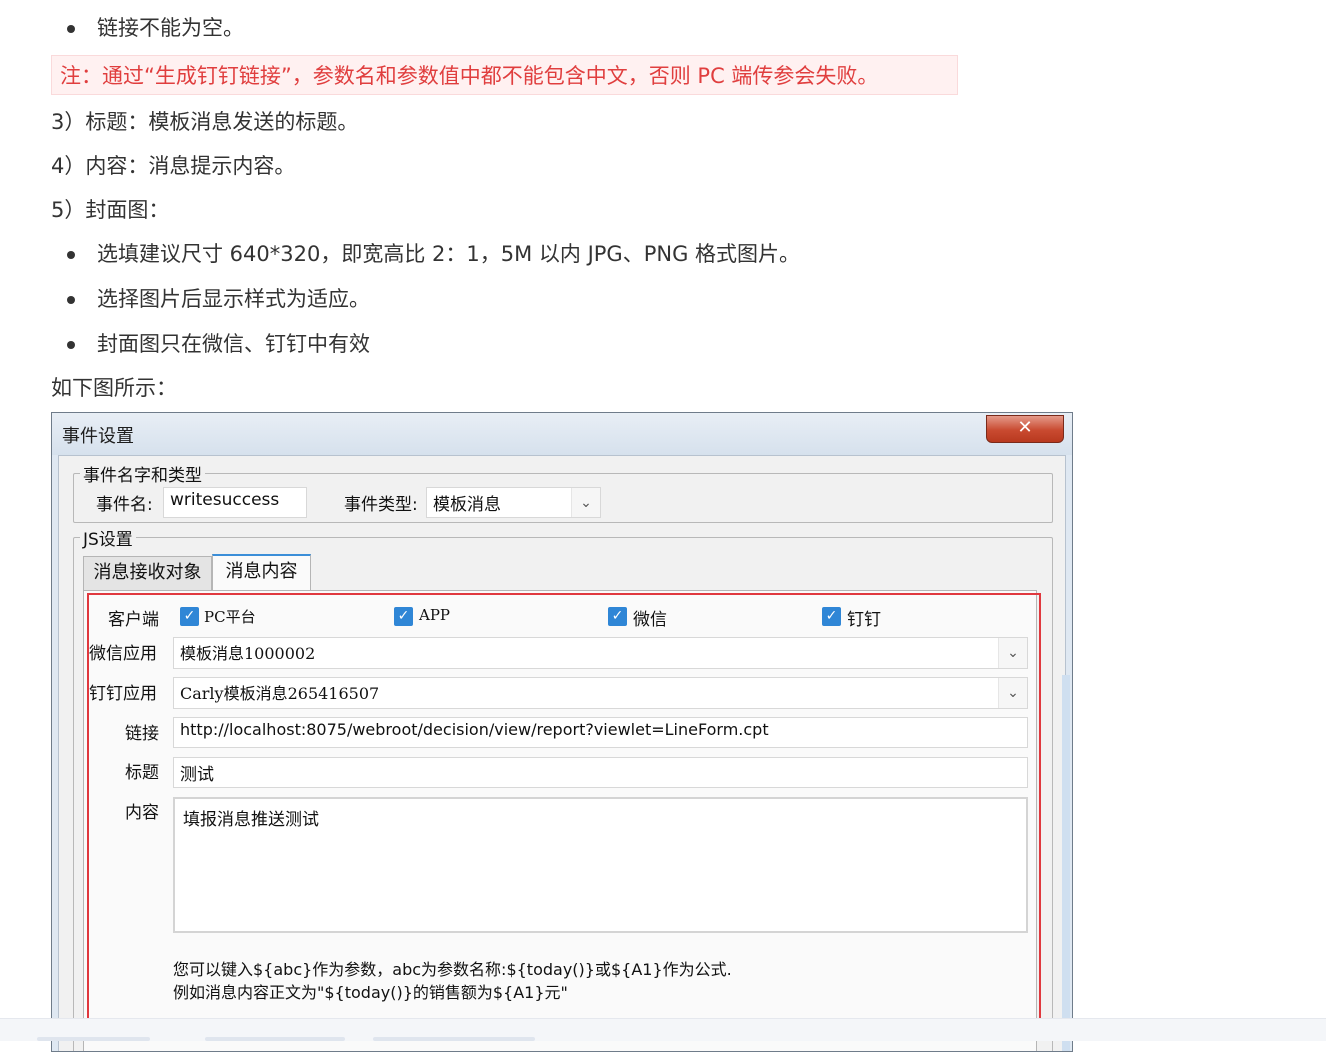  I want to click on group-js-legend: JS设置, so click(108, 537).